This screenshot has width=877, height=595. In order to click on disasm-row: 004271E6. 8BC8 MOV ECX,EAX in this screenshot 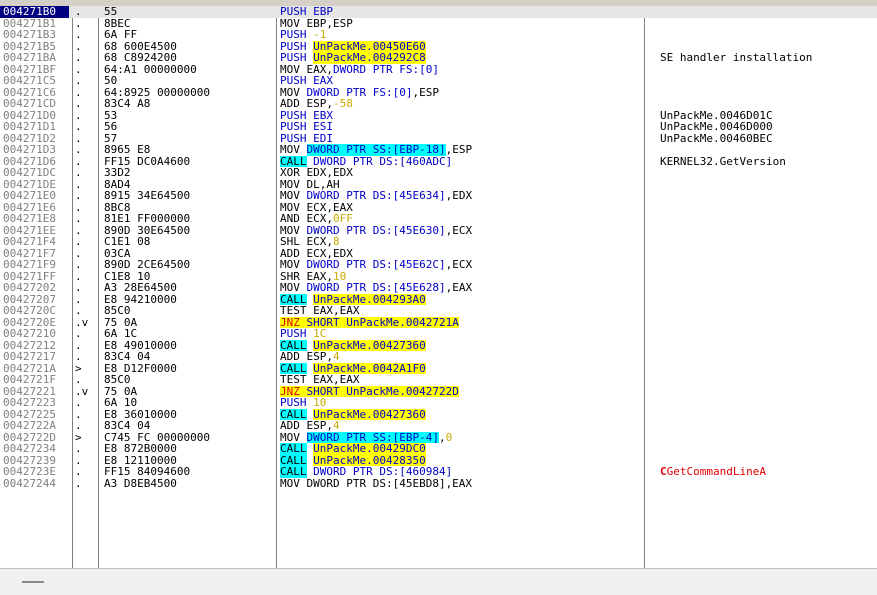, I will do `click(438, 208)`.